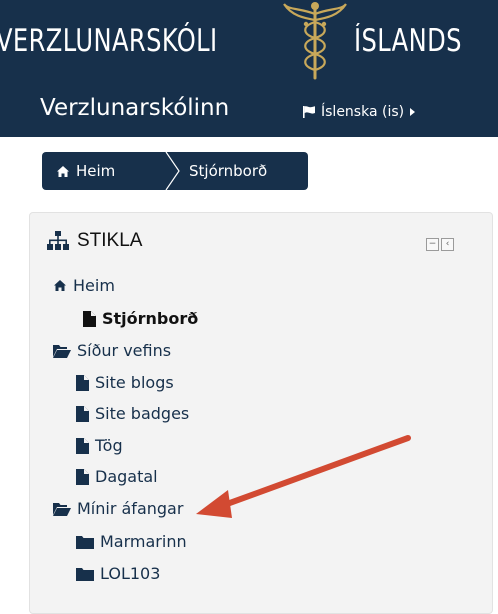 This screenshot has width=498, height=614. I want to click on site-name-link: Verzlunarskólinn, so click(134, 108).